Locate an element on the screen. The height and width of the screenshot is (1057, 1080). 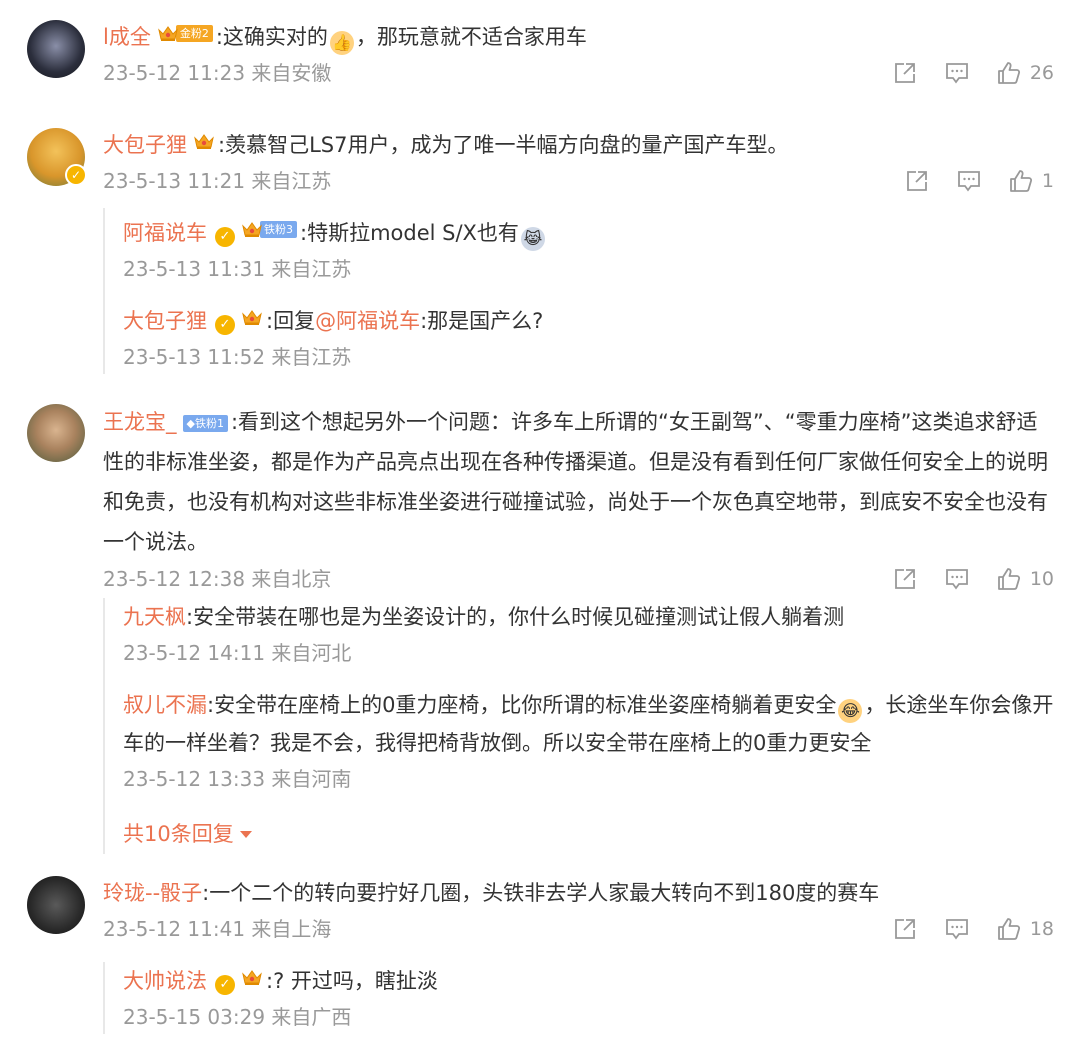
timestamp: 23-5-13 11:52 来自江苏 is located at coordinates (237, 357).